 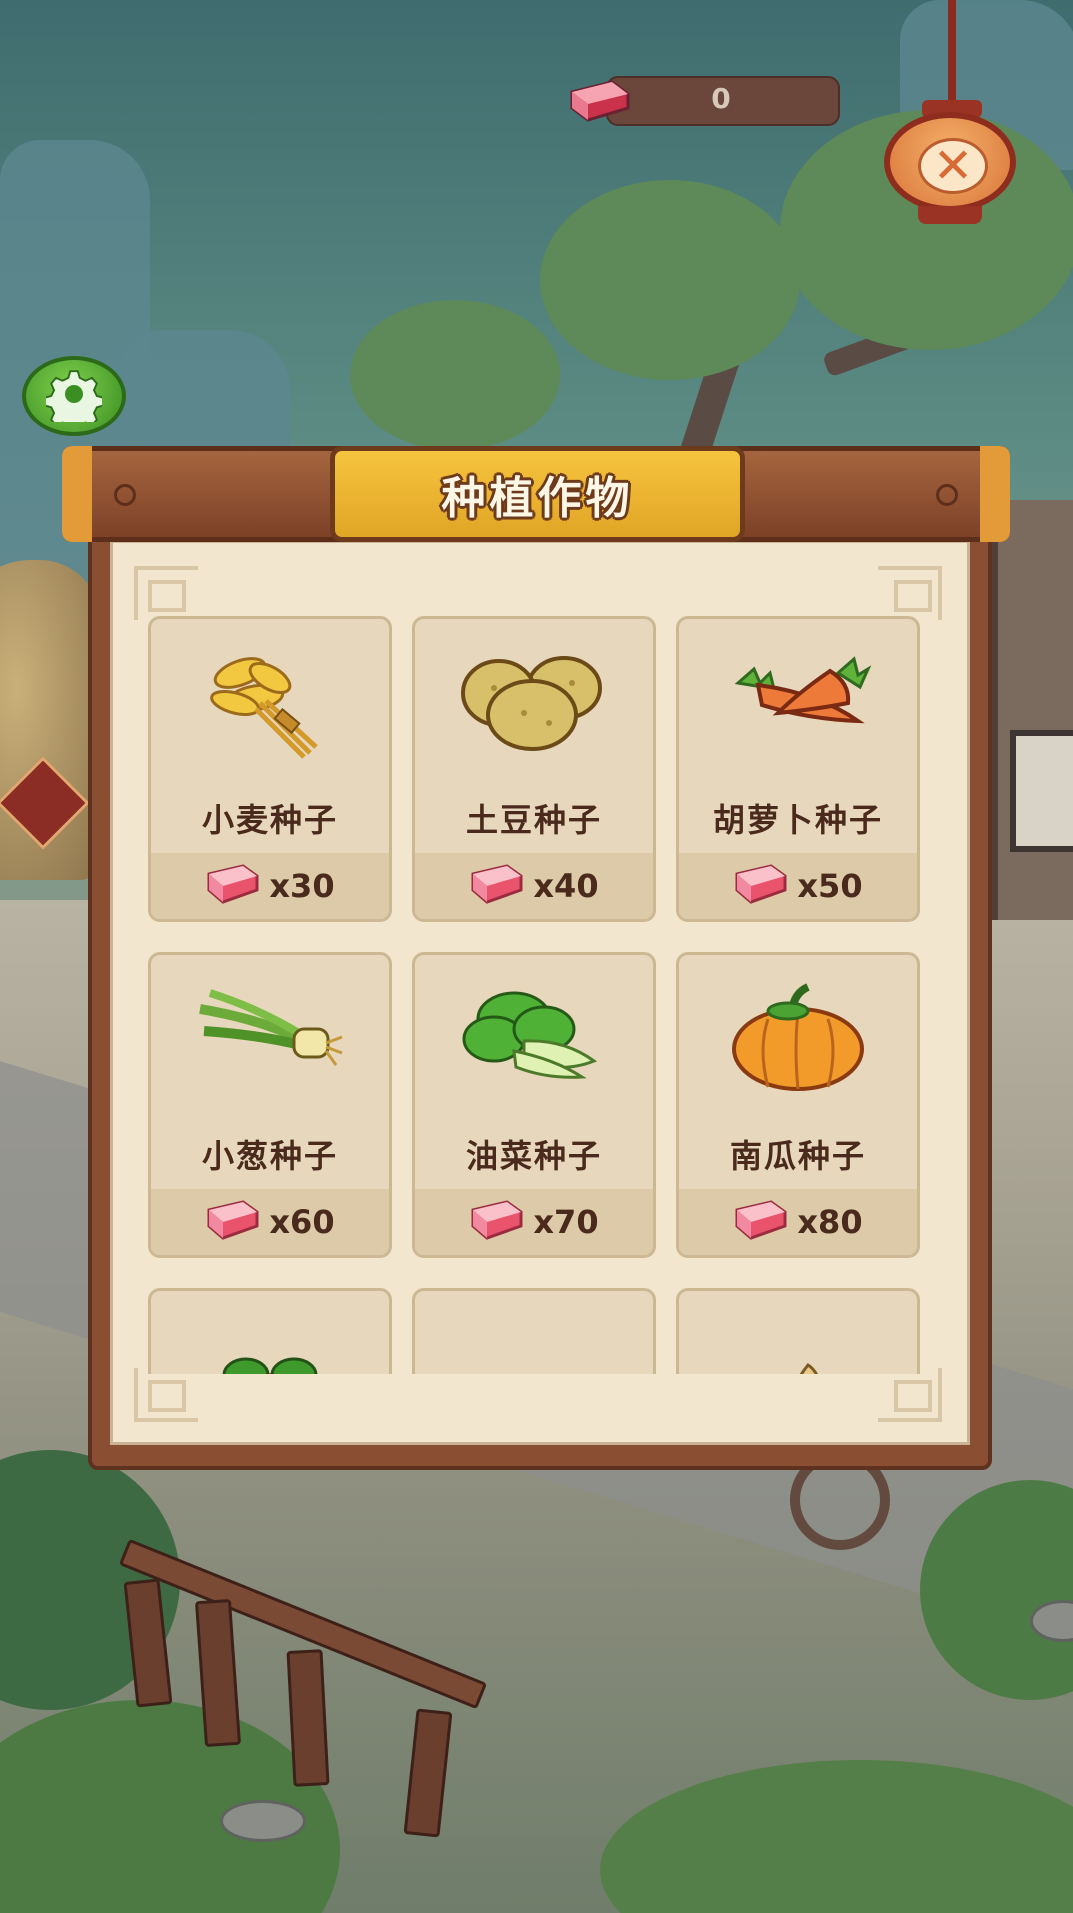 What do you see at coordinates (830, 886) in the screenshot?
I see `price-value: x50` at bounding box center [830, 886].